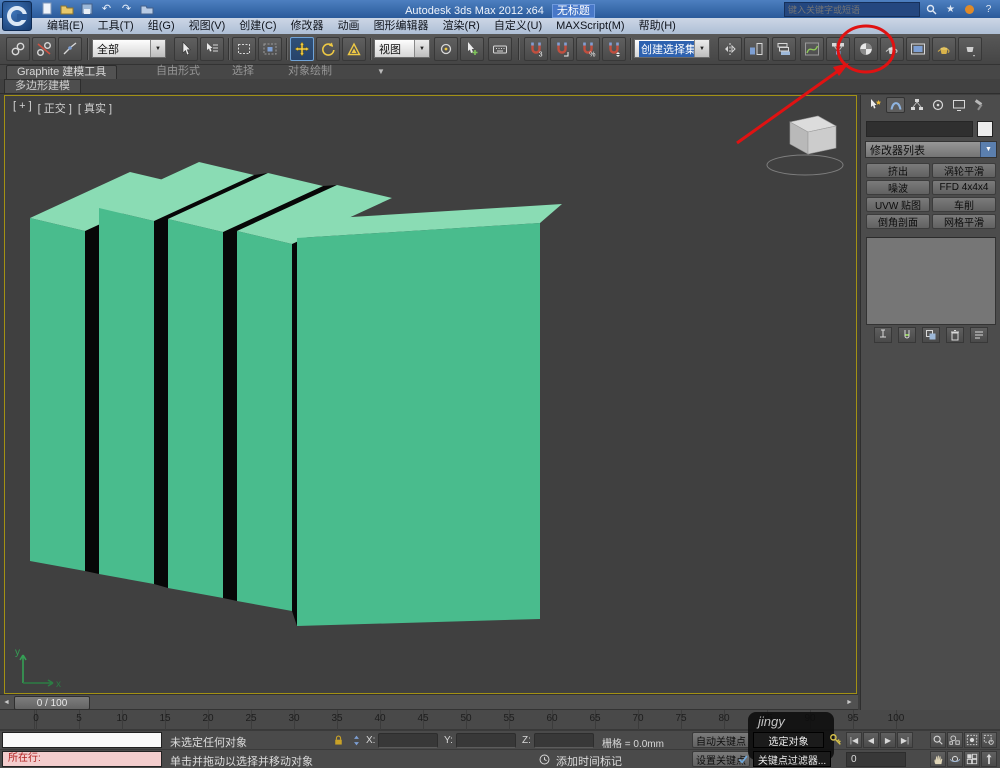 The width and height of the screenshot is (1000, 768). What do you see at coordinates (270, 49) in the screenshot?
I see `window-crossing-toggle-button` at bounding box center [270, 49].